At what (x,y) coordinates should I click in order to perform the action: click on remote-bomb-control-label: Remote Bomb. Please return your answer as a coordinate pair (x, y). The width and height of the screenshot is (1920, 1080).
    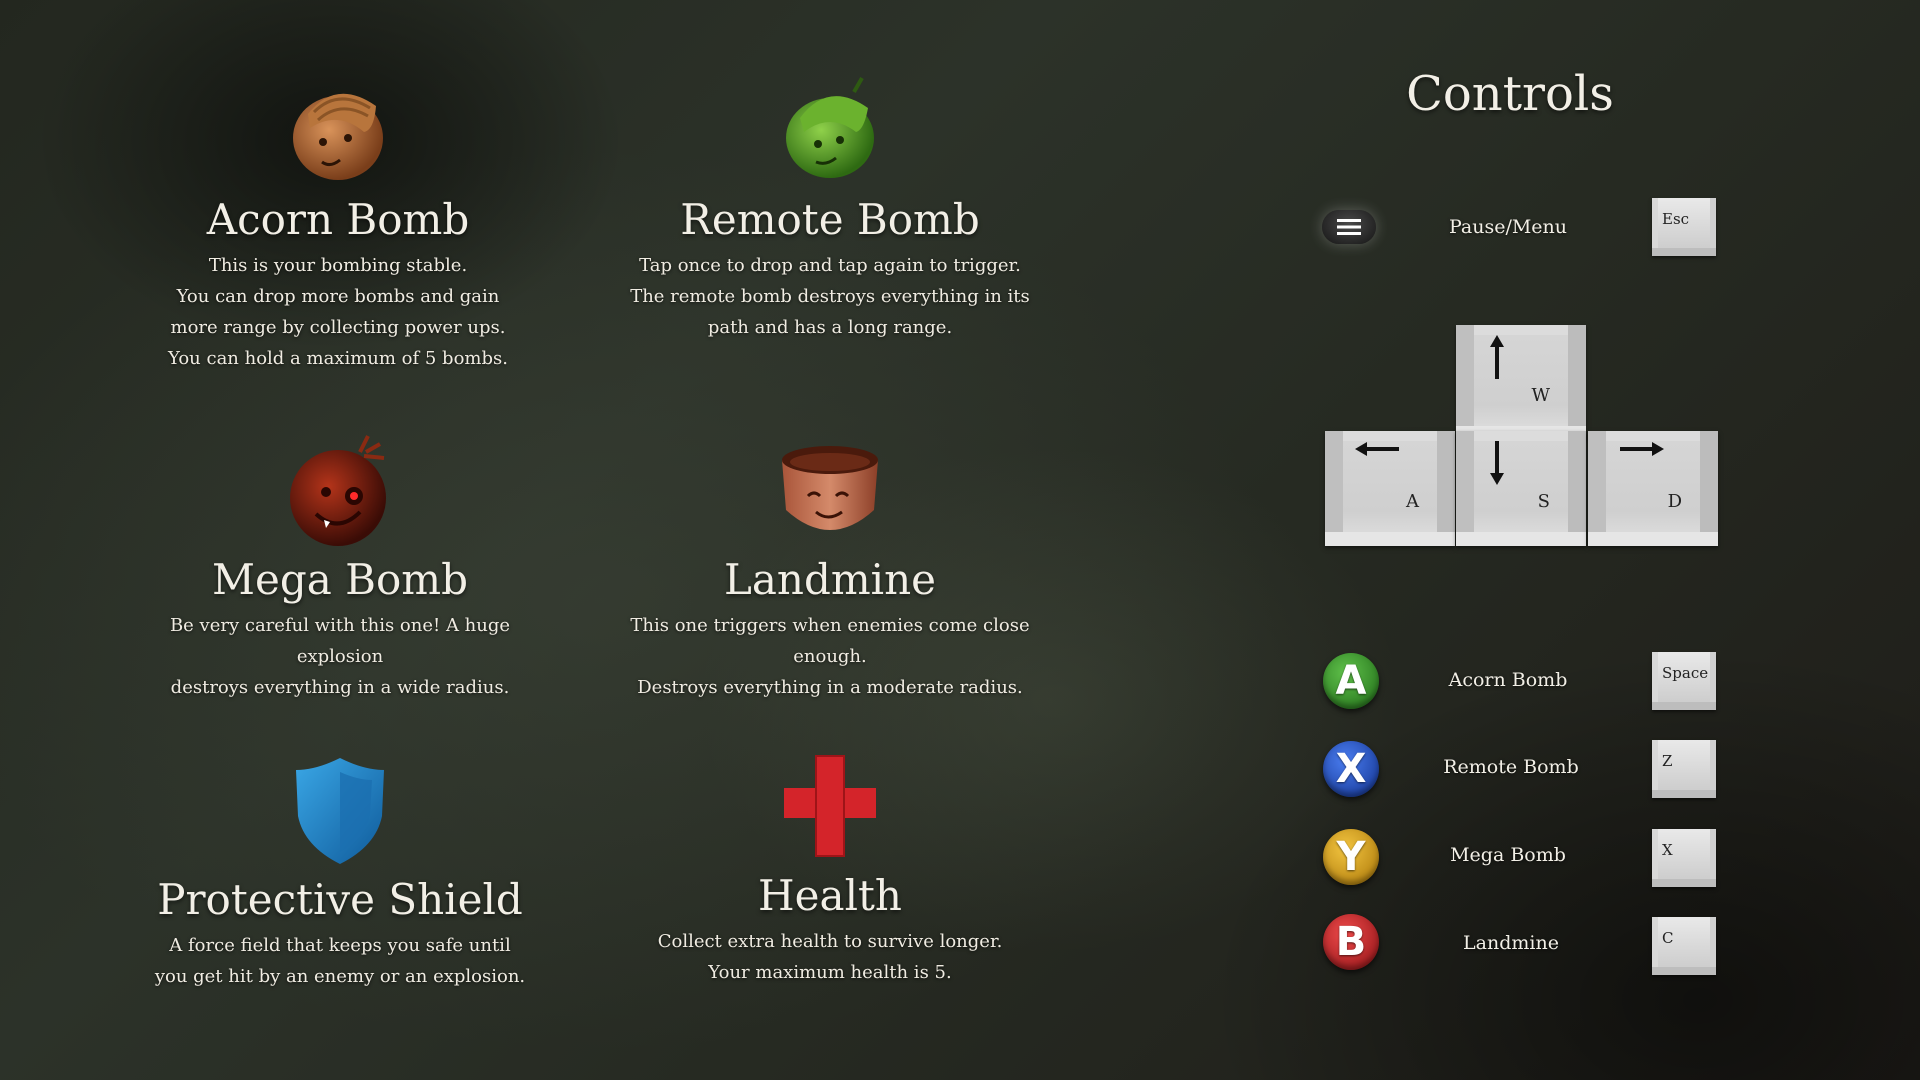
    Looking at the image, I should click on (1511, 767).